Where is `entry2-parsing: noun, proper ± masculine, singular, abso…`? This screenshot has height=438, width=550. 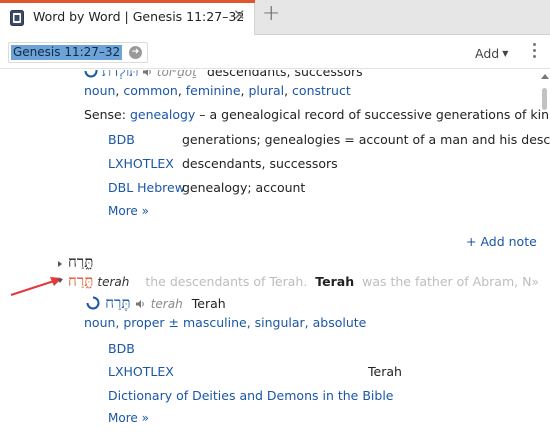
entry2-parsing: noun, proper ± masculine, singular, abso… is located at coordinates (225, 322).